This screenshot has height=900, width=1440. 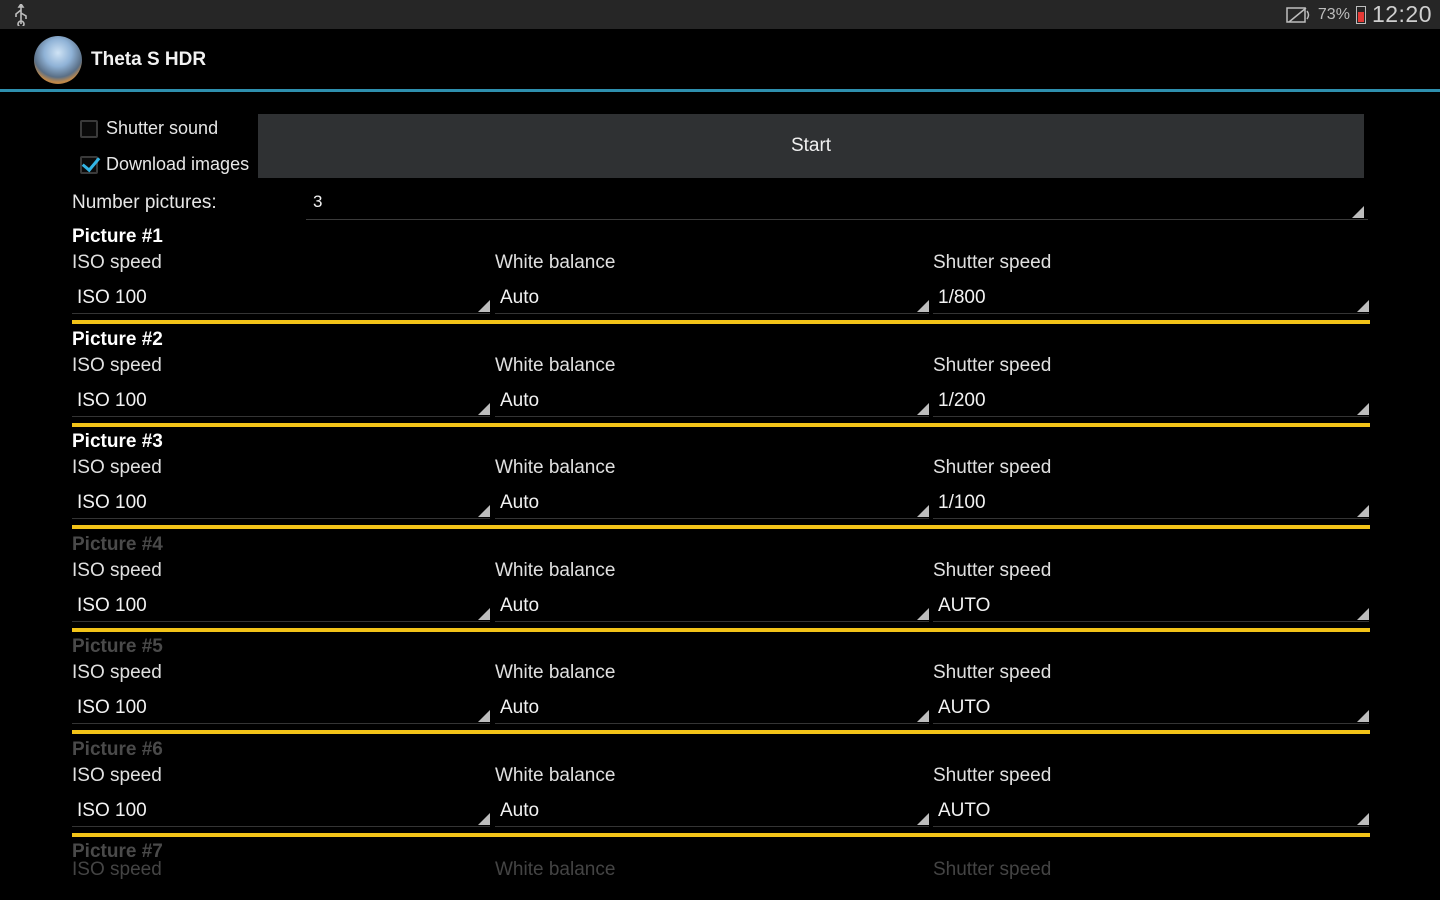 What do you see at coordinates (1359, 14) in the screenshot?
I see `status-right: 73% 12:20` at bounding box center [1359, 14].